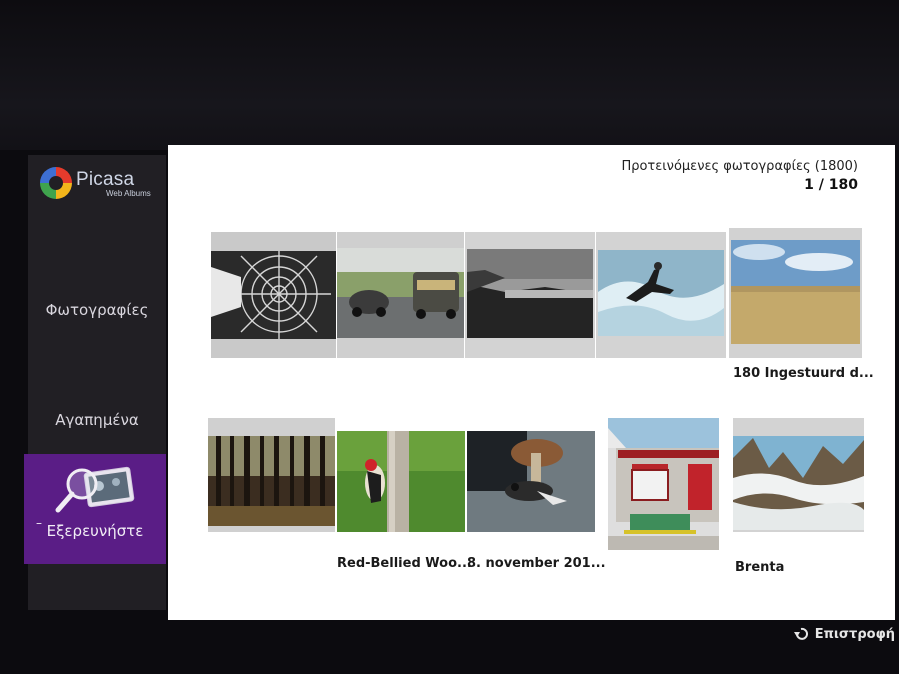 The height and width of the screenshot is (674, 899). Describe the element at coordinates (831, 185) in the screenshot. I see `page-indicator: 1 / 180` at that location.